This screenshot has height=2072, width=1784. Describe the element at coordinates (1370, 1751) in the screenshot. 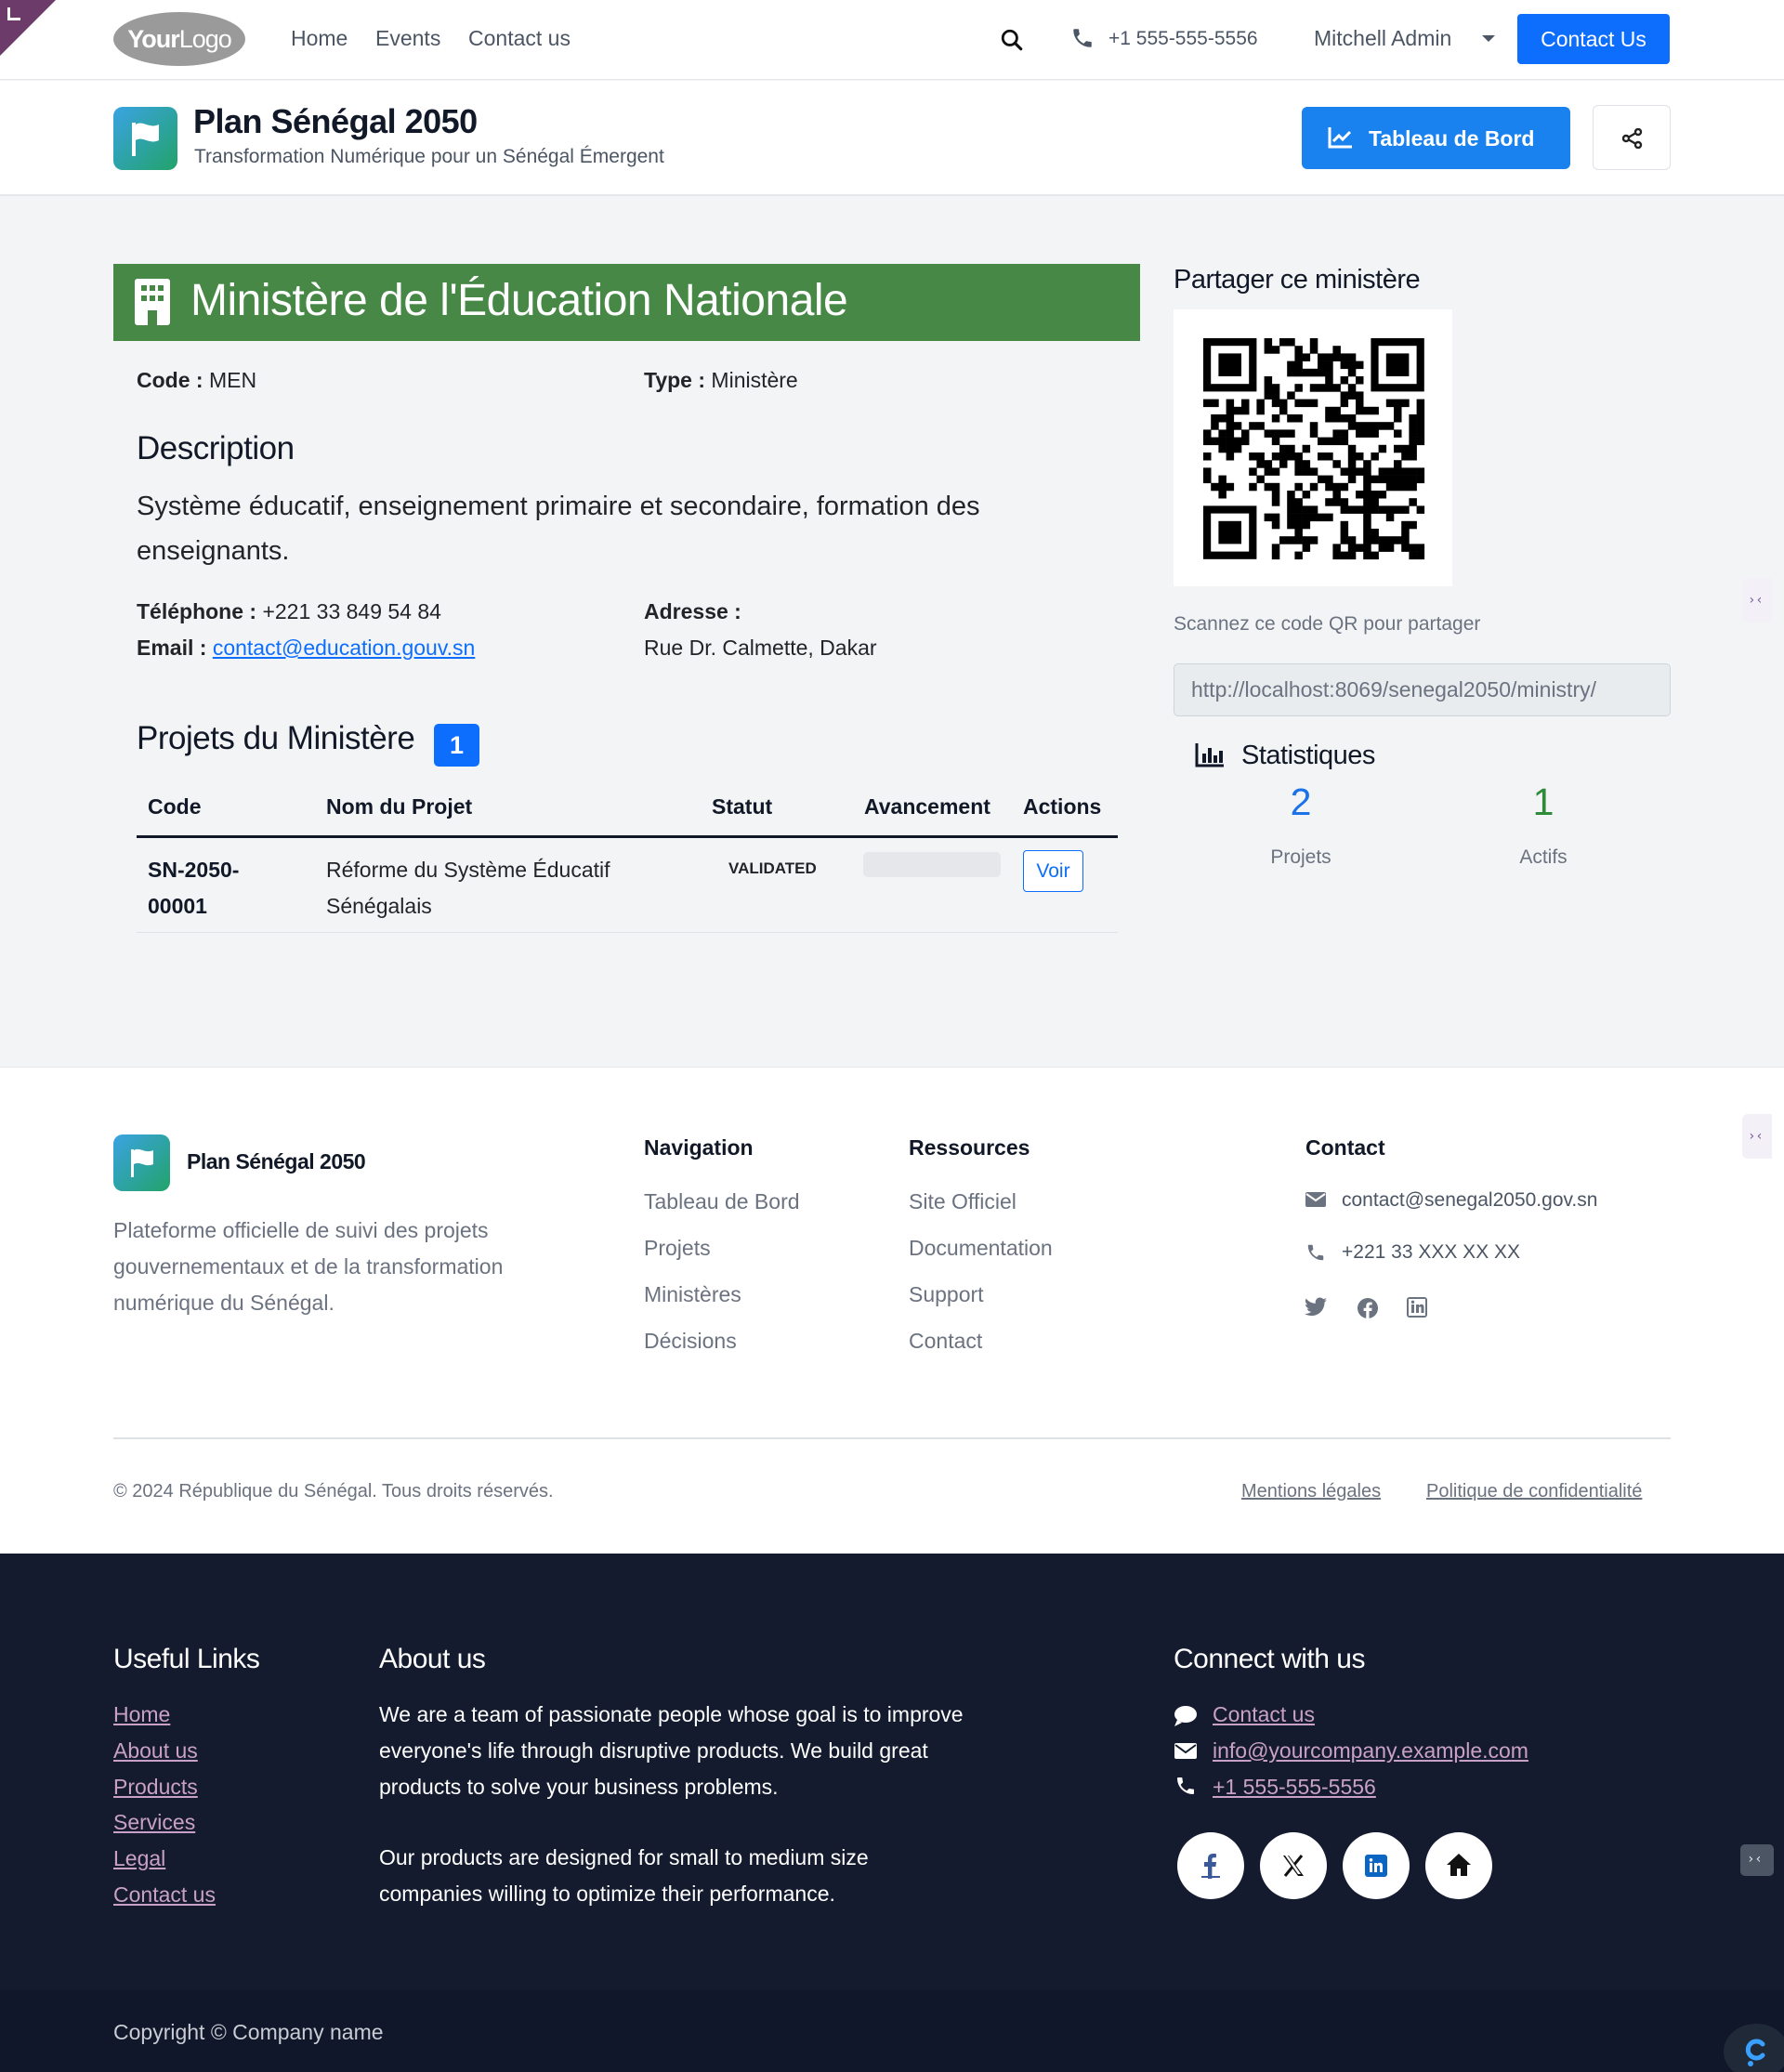

I see `connect-email-link: info@yourcompany.example.com` at that location.